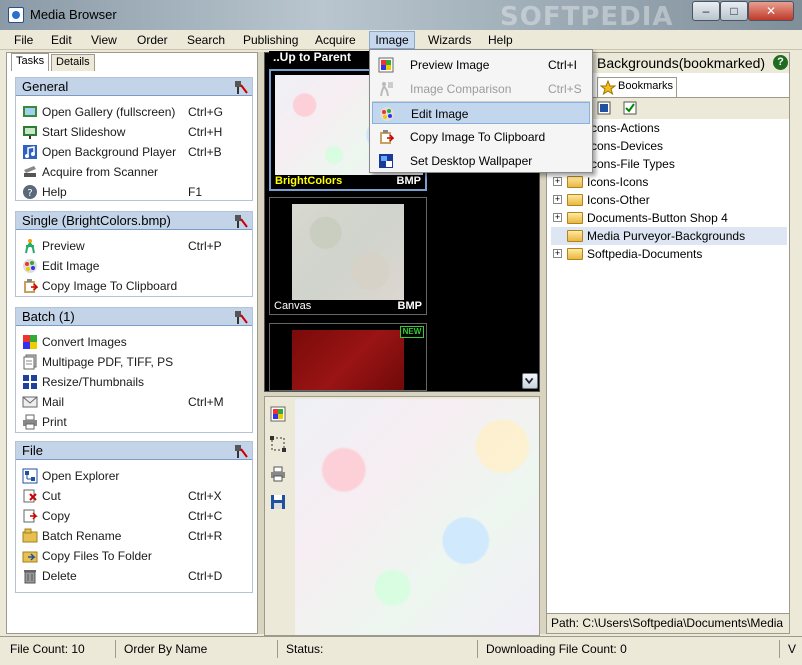 This screenshot has width=802, height=665. Describe the element at coordinates (134, 317) in the screenshot. I see `group-header: Batch (1)` at that location.